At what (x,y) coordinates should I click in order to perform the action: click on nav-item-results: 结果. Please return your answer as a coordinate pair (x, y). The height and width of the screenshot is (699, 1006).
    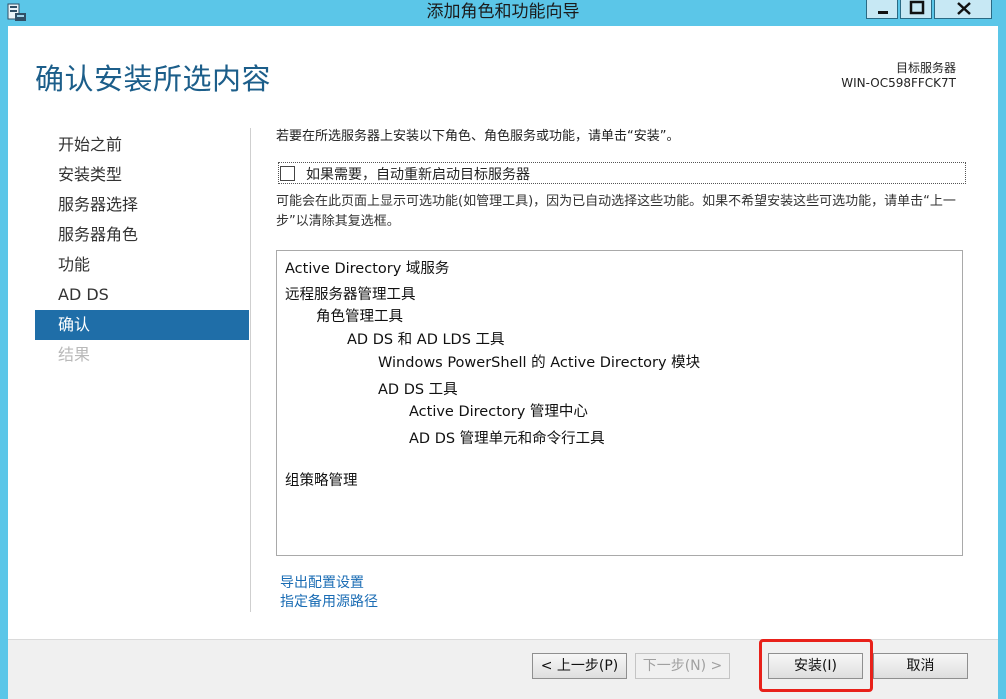
    Looking at the image, I should click on (74, 354).